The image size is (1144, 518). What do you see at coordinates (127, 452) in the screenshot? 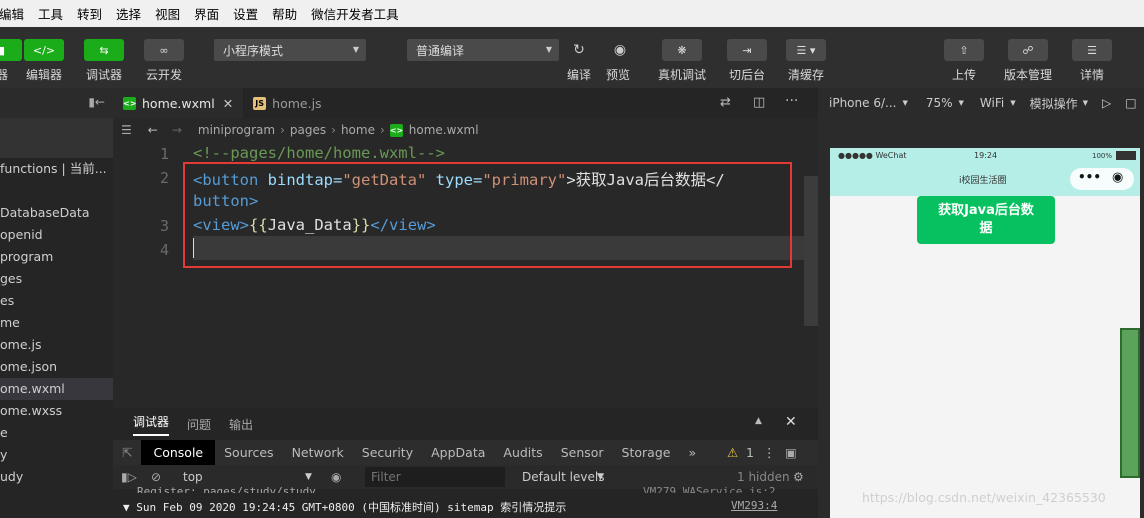
I see `inspect-icon: ⇱` at bounding box center [127, 452].